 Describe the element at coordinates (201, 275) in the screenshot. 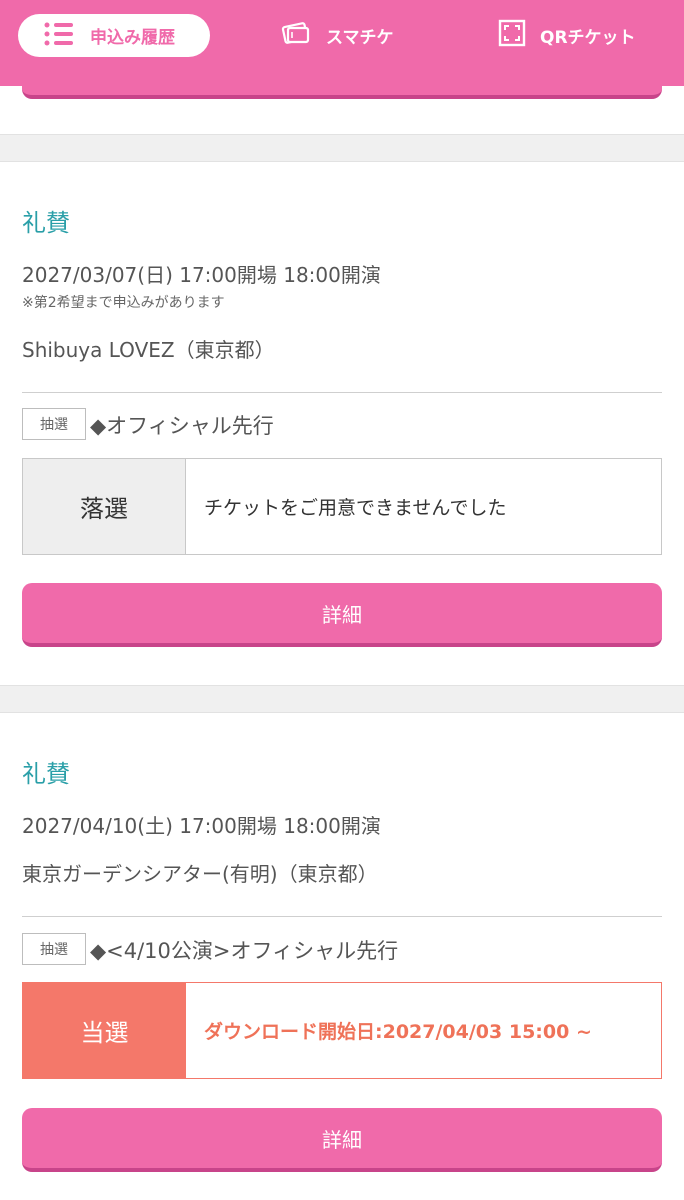

I see `event-datetime: 2027/03/07(日) 17:00開場 18:00開演` at that location.